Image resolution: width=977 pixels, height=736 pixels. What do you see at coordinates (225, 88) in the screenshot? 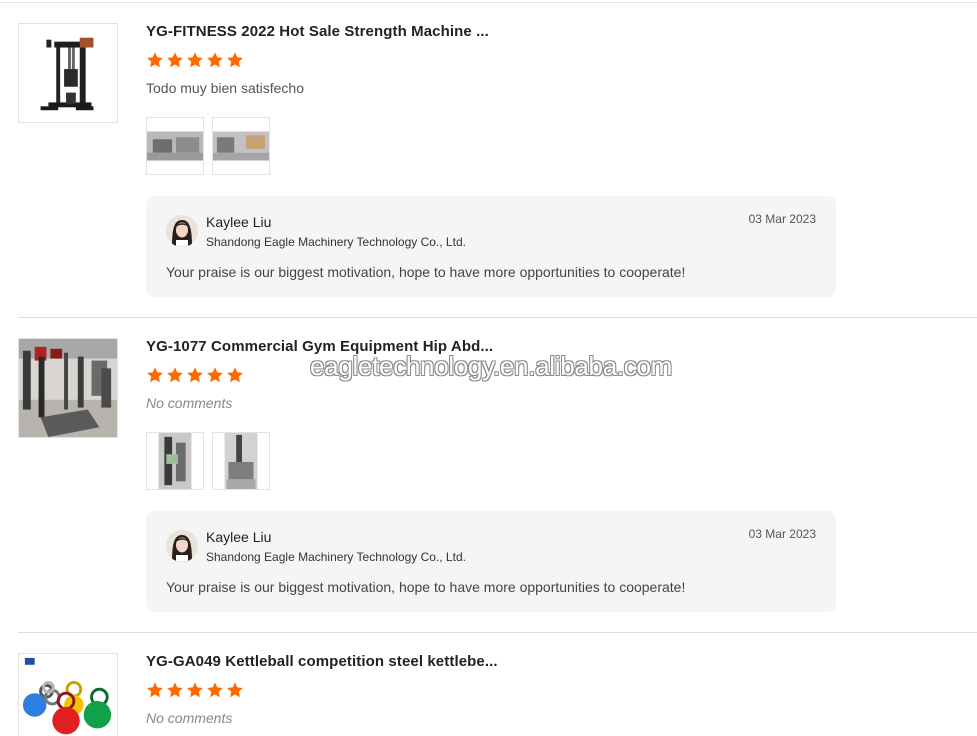
I see `review-comment: Todo muy bien satisfecho` at bounding box center [225, 88].